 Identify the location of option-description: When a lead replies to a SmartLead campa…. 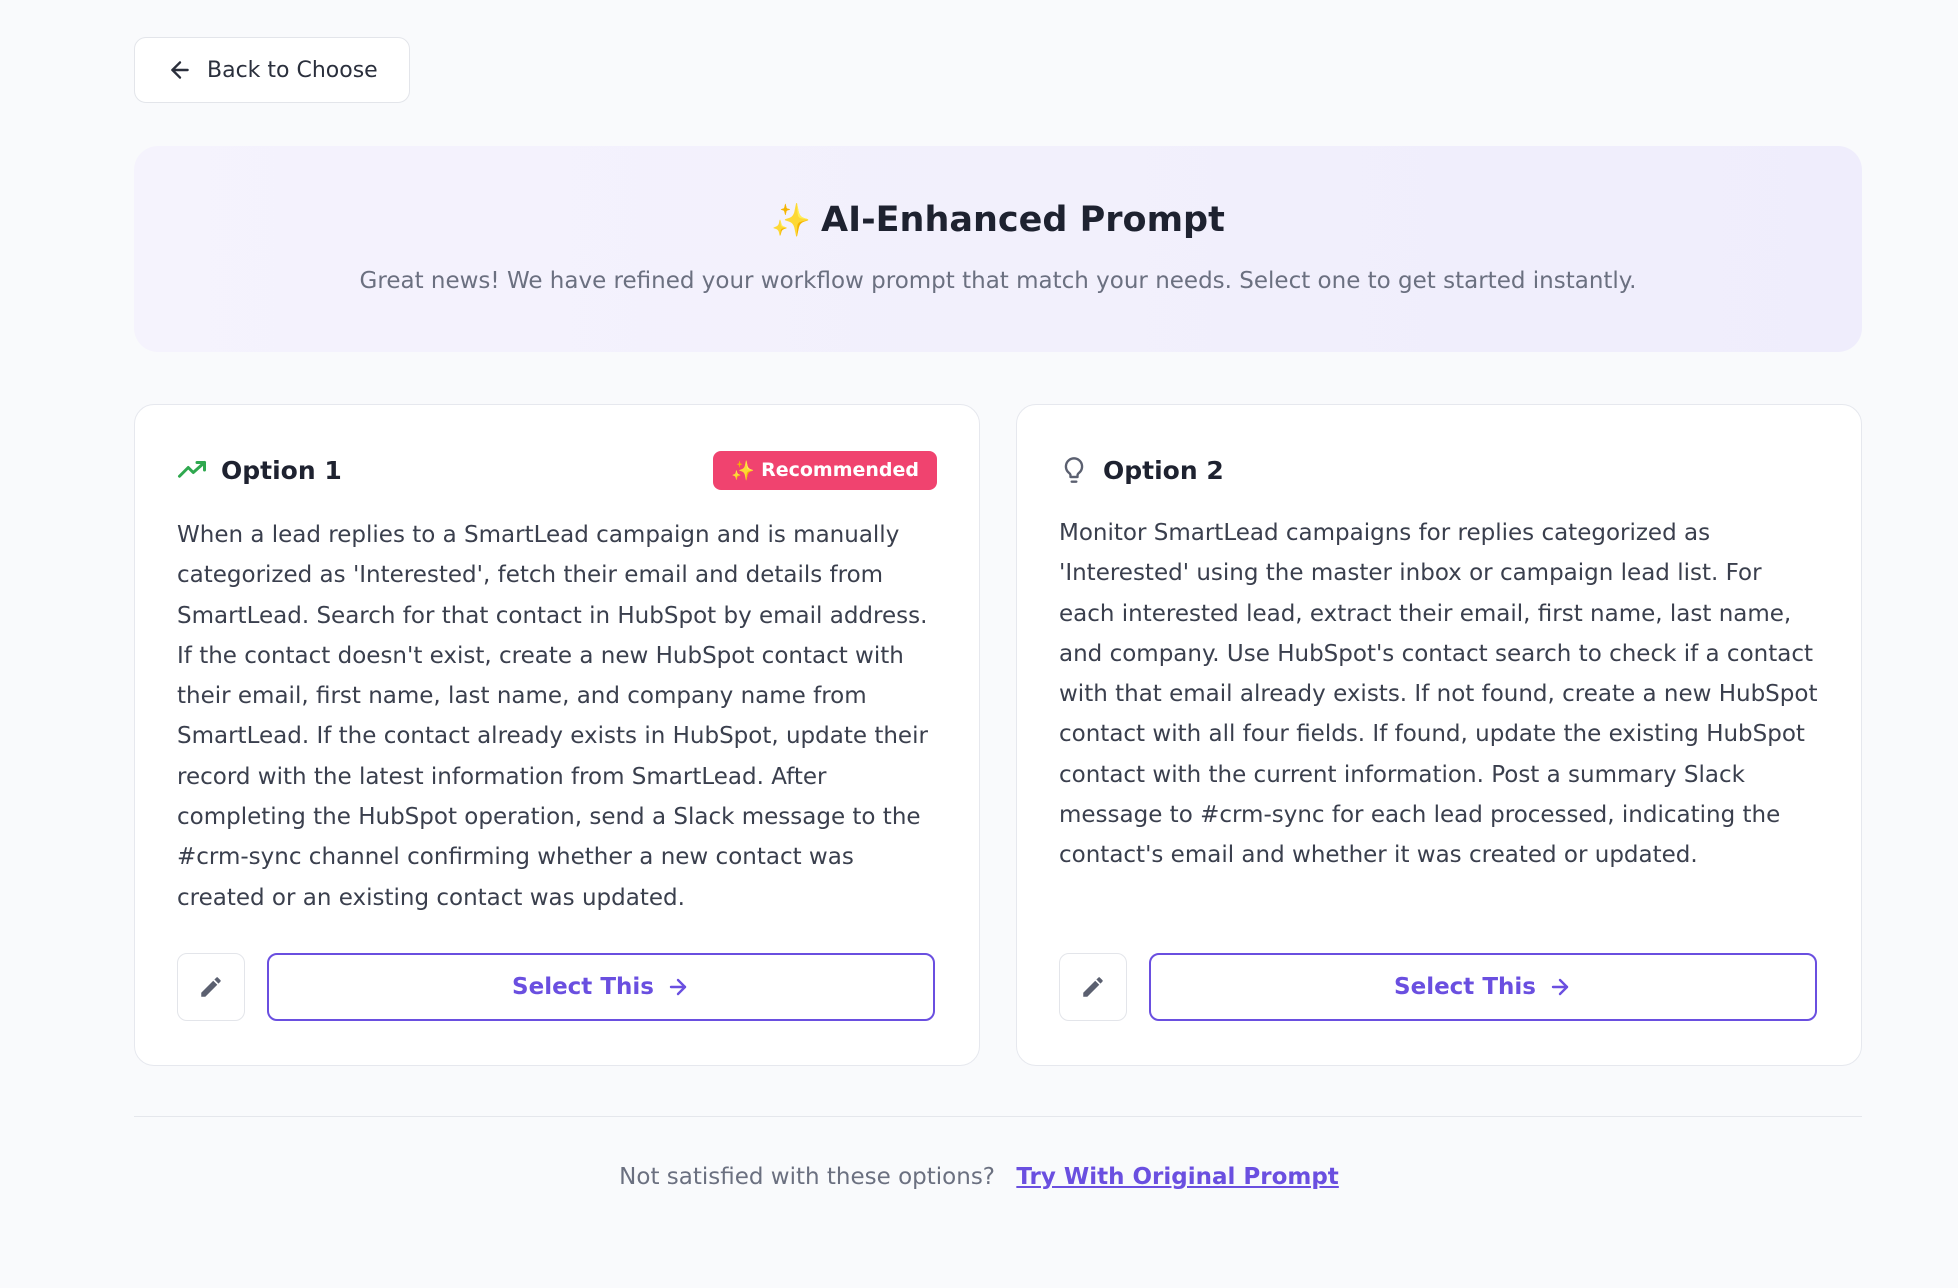
(552, 716).